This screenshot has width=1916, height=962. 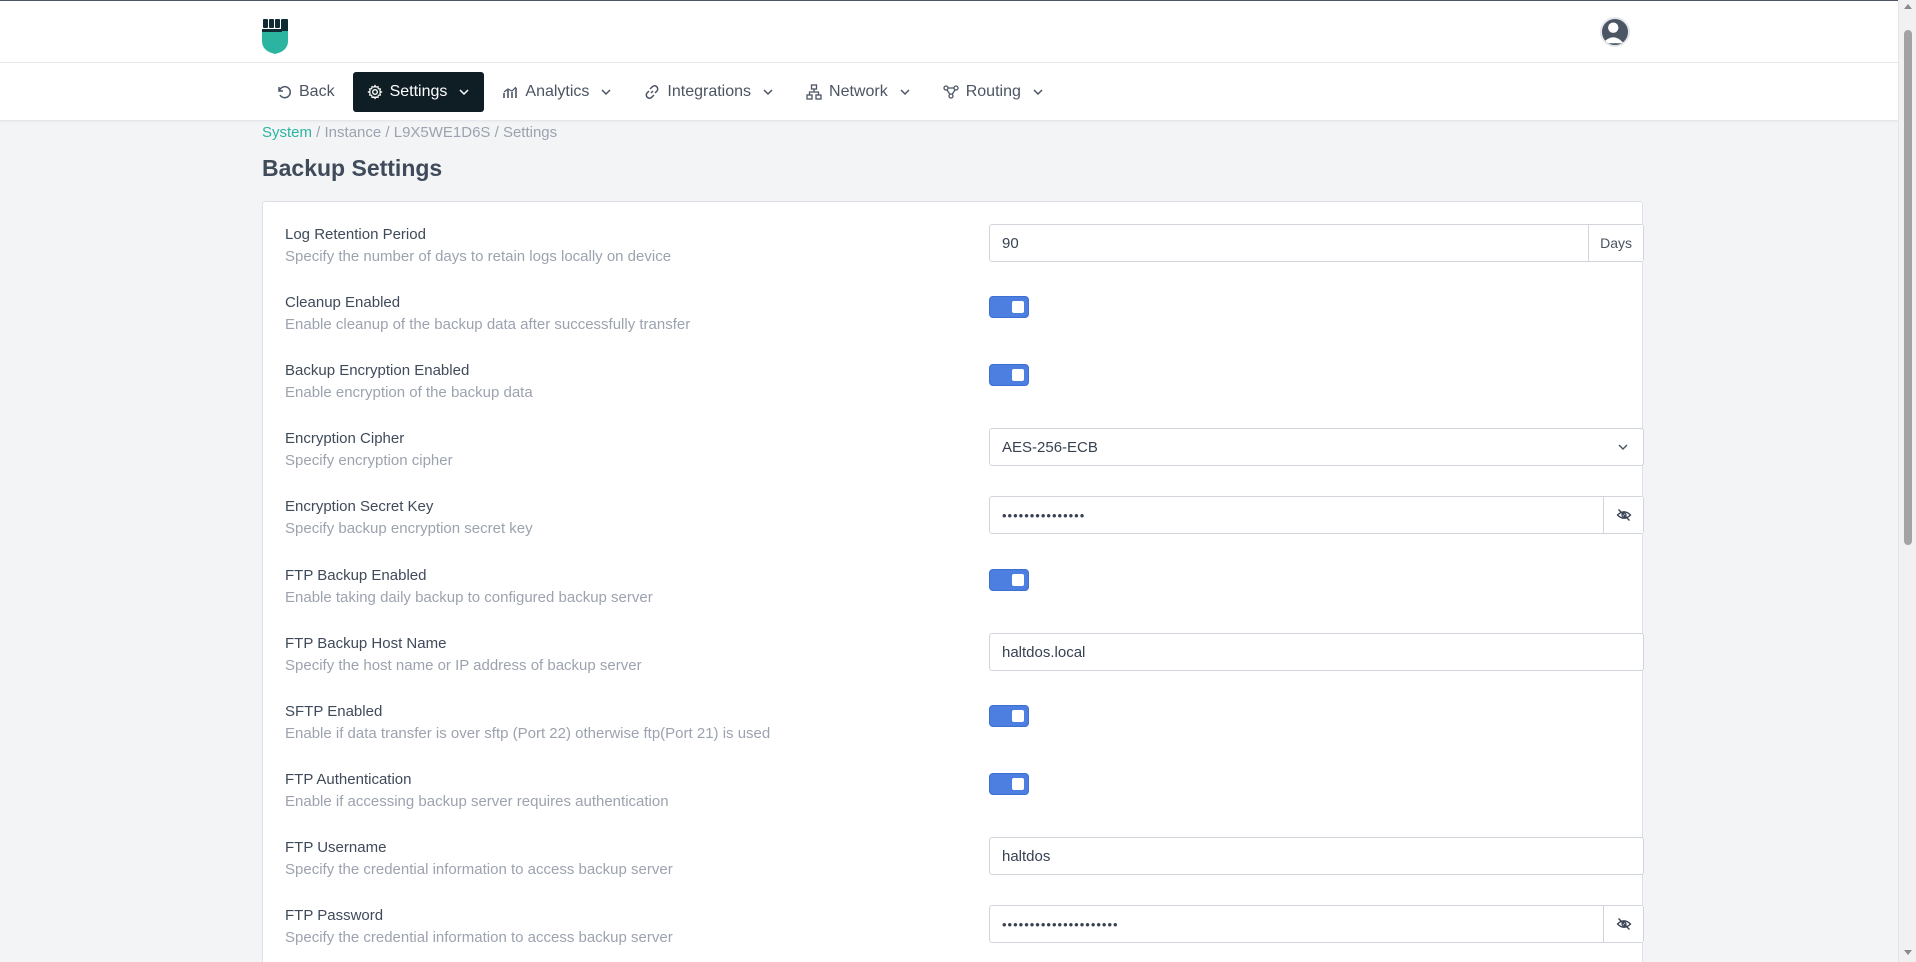 I want to click on brand-logo-icon, so click(x=276, y=37).